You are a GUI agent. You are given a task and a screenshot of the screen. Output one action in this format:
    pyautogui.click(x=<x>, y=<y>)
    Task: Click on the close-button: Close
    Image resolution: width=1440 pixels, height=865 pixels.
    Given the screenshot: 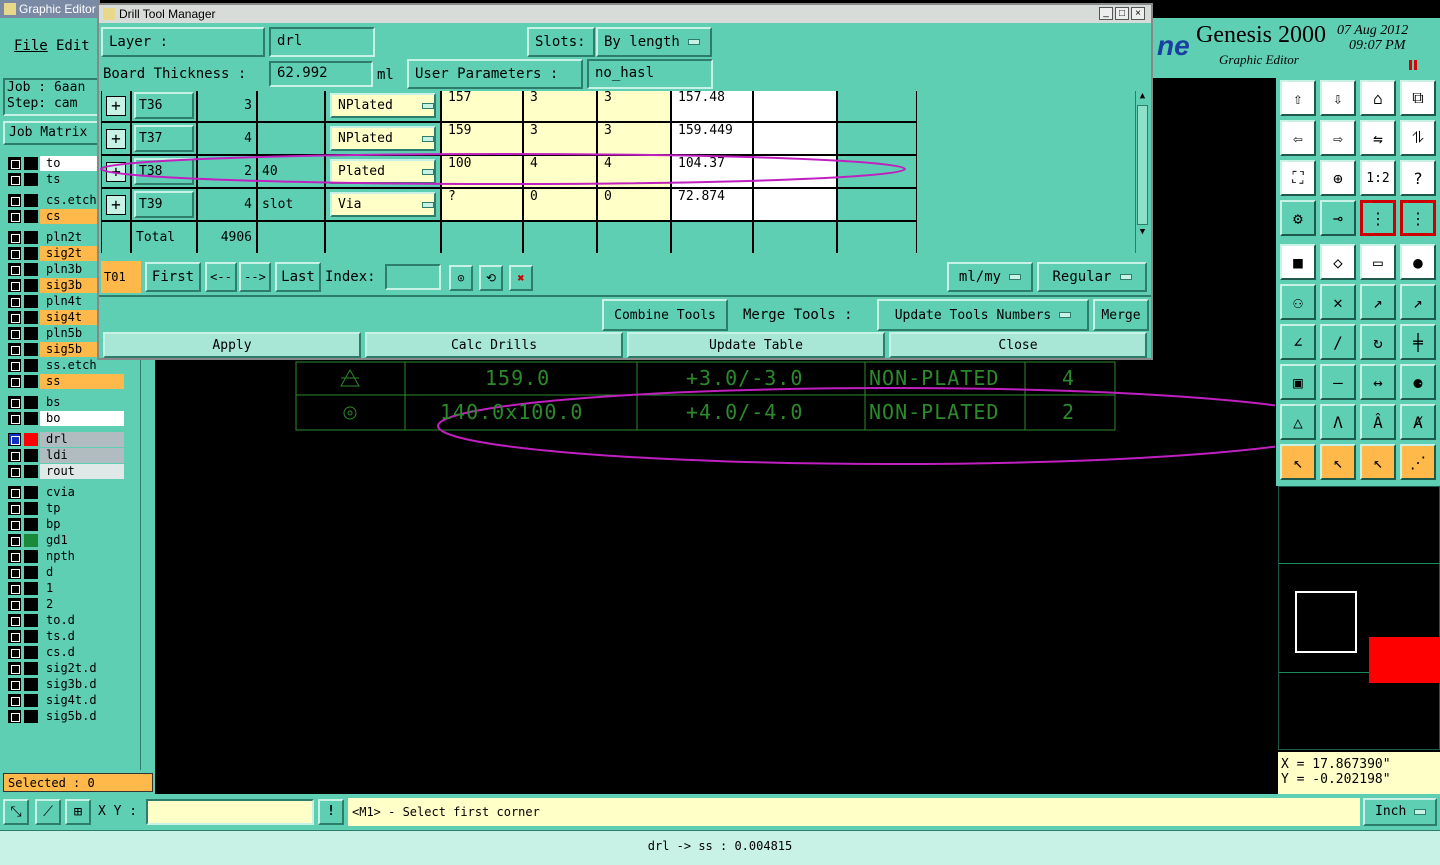 What is the action you would take?
    pyautogui.click(x=1018, y=345)
    